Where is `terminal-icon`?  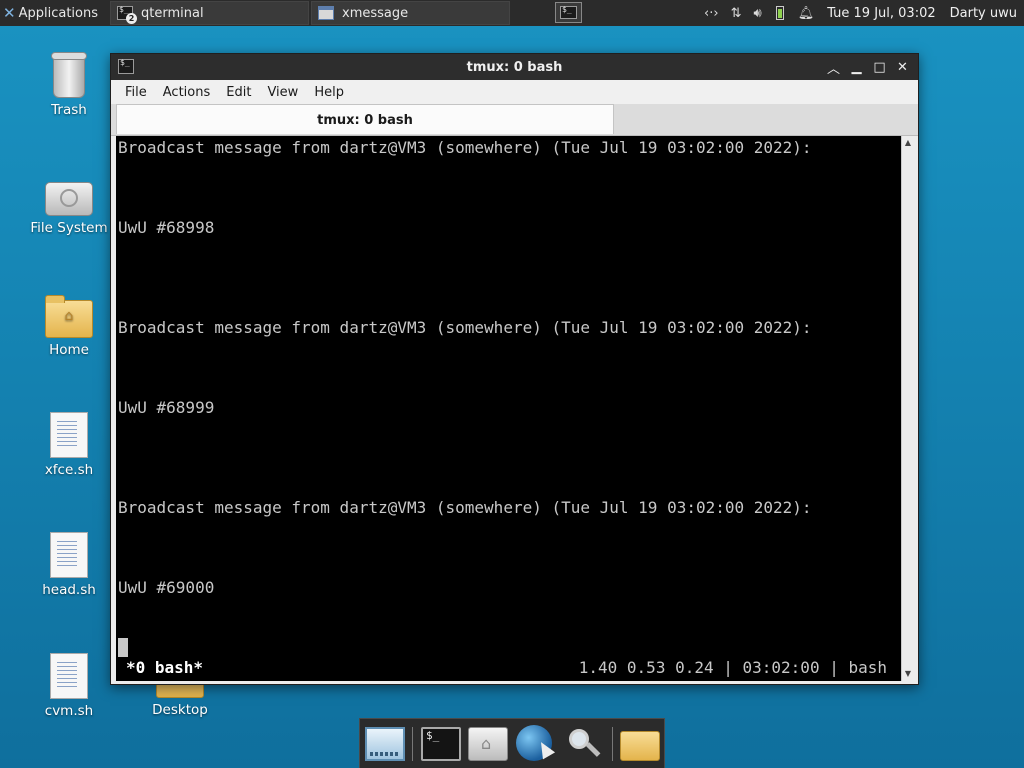
terminal-icon is located at coordinates (568, 12).